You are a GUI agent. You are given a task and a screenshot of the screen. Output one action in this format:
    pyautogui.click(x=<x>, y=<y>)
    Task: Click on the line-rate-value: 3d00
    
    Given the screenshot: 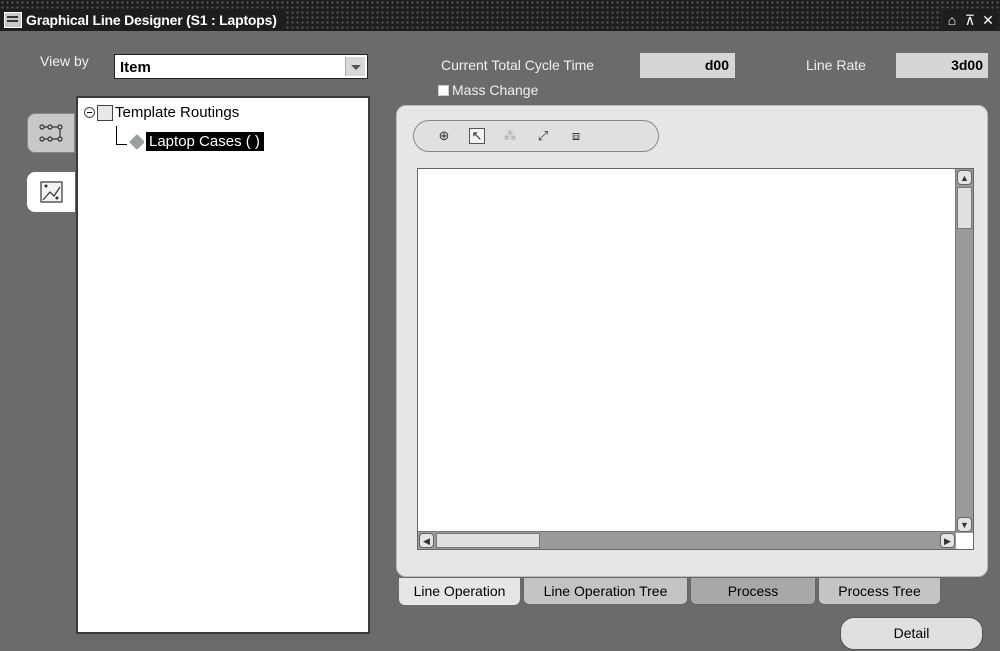 What is the action you would take?
    pyautogui.click(x=942, y=65)
    